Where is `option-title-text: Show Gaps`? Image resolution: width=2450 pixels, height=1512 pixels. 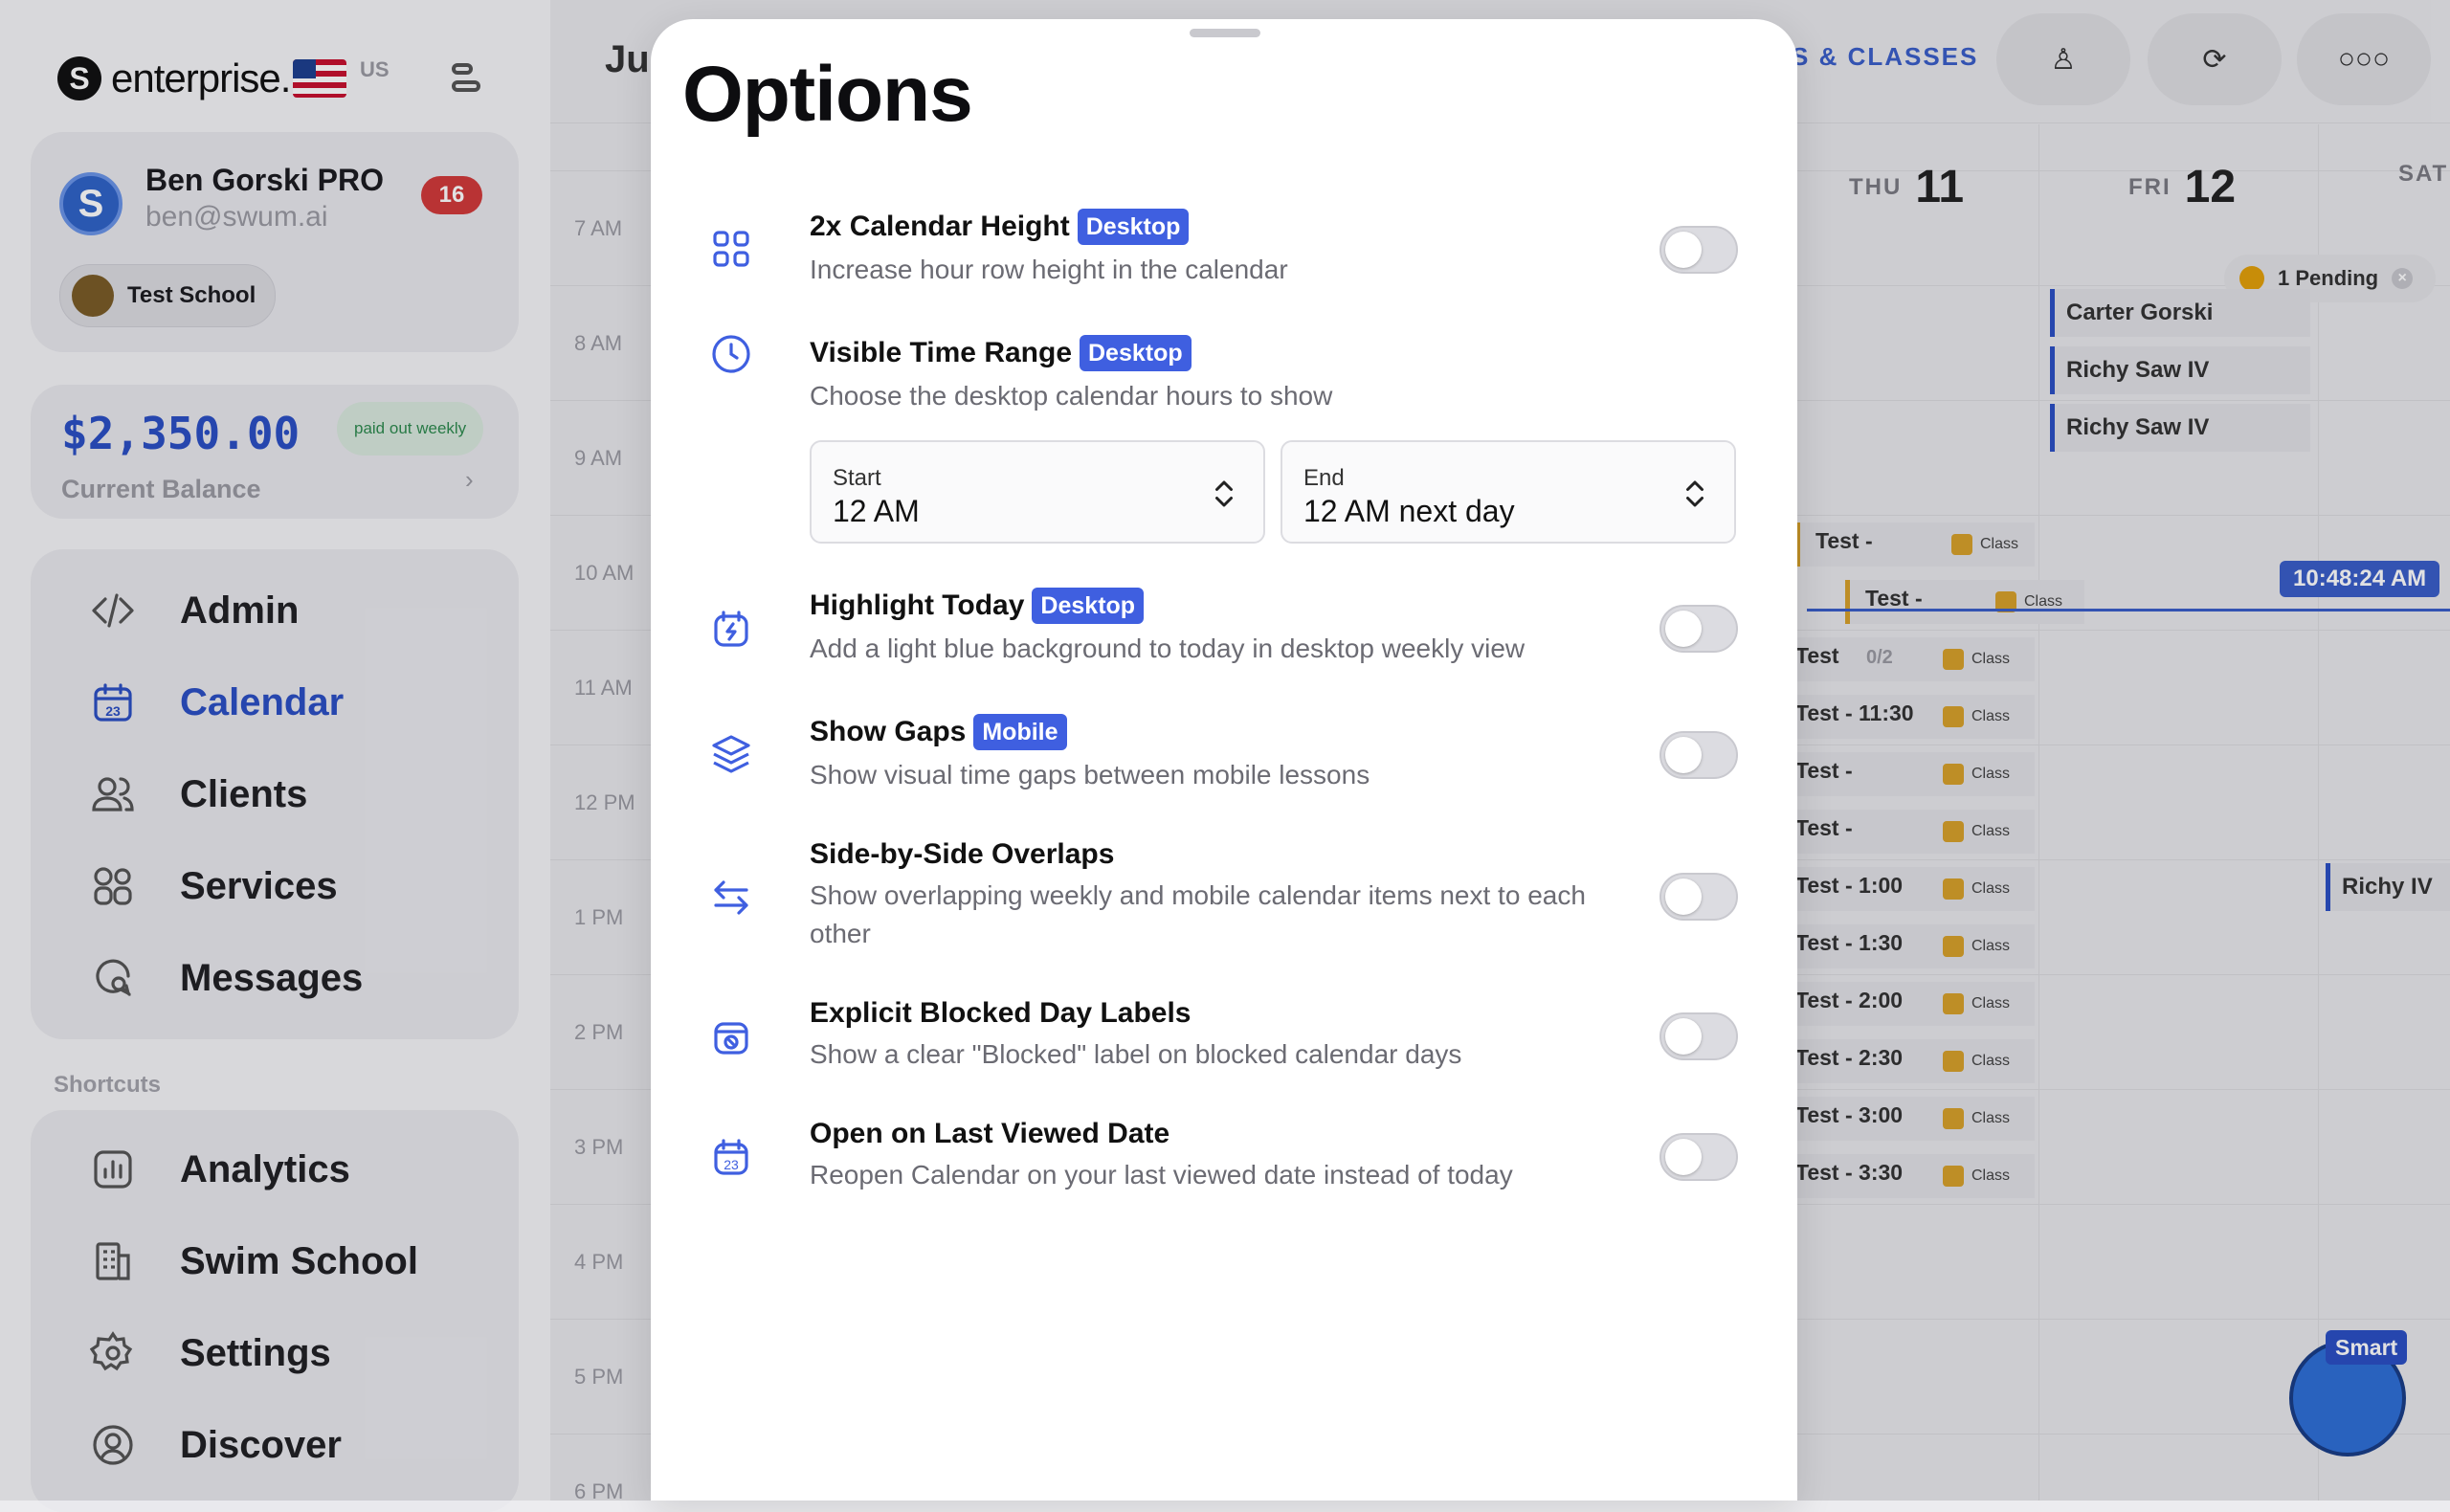 option-title-text: Show Gaps is located at coordinates (888, 731).